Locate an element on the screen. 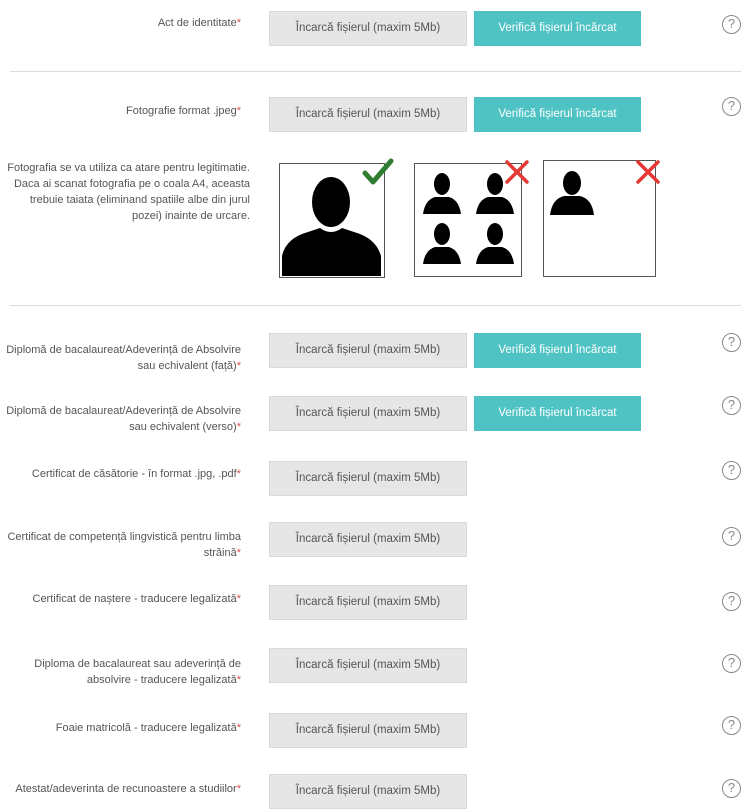 This screenshot has width=741, height=809. field-label: Foaie matricolă - traducere legalizată* is located at coordinates (148, 728).